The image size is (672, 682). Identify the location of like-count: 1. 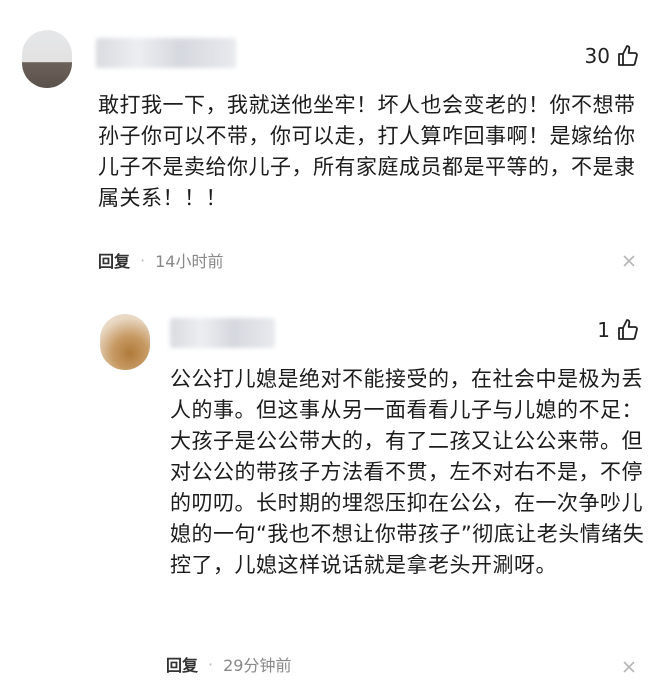
(603, 330).